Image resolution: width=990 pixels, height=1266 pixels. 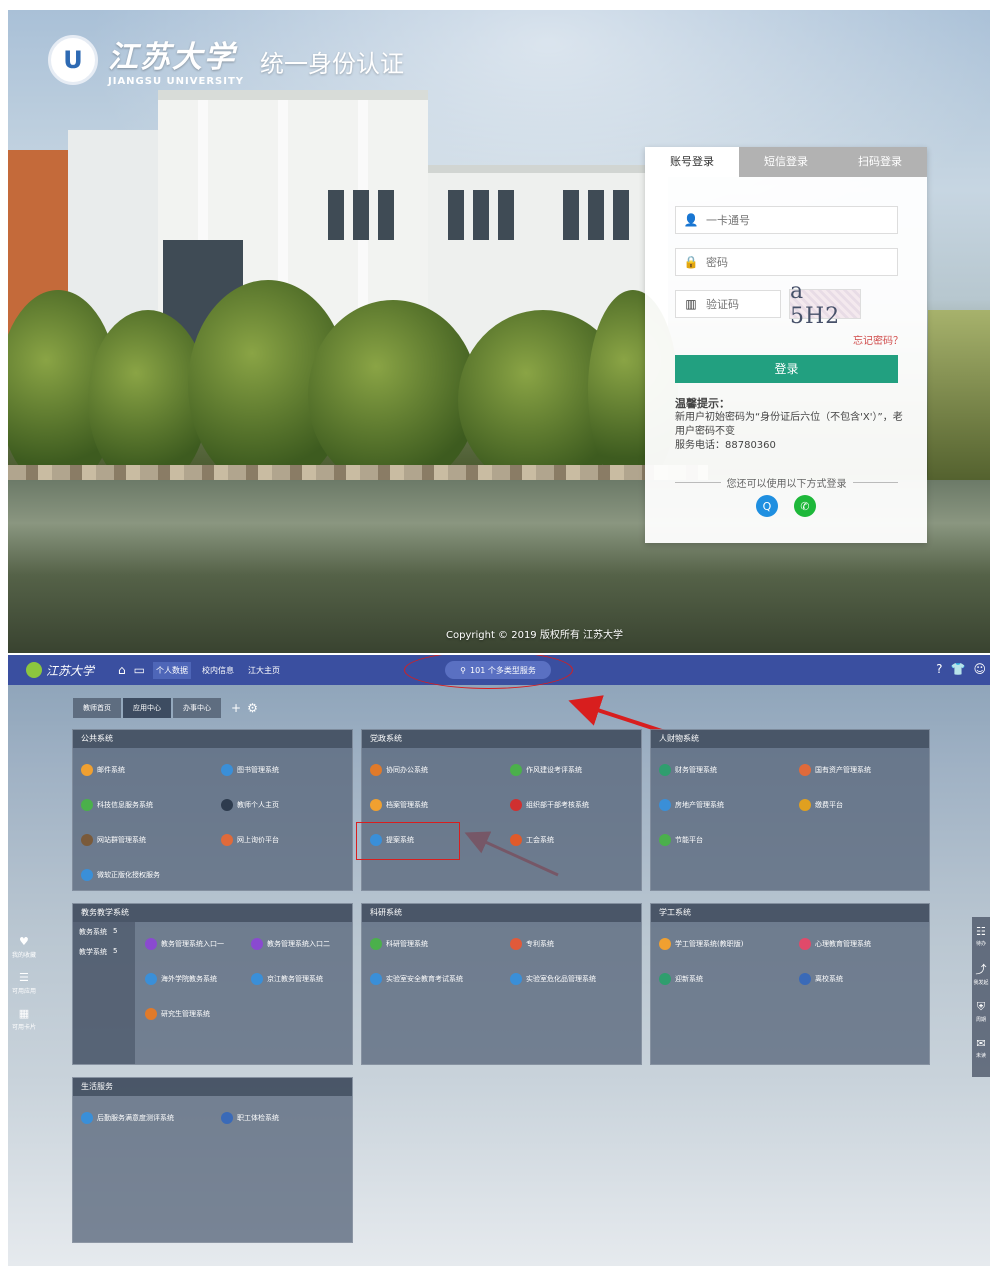 What do you see at coordinates (796, 220) in the screenshot?
I see `username-input` at bounding box center [796, 220].